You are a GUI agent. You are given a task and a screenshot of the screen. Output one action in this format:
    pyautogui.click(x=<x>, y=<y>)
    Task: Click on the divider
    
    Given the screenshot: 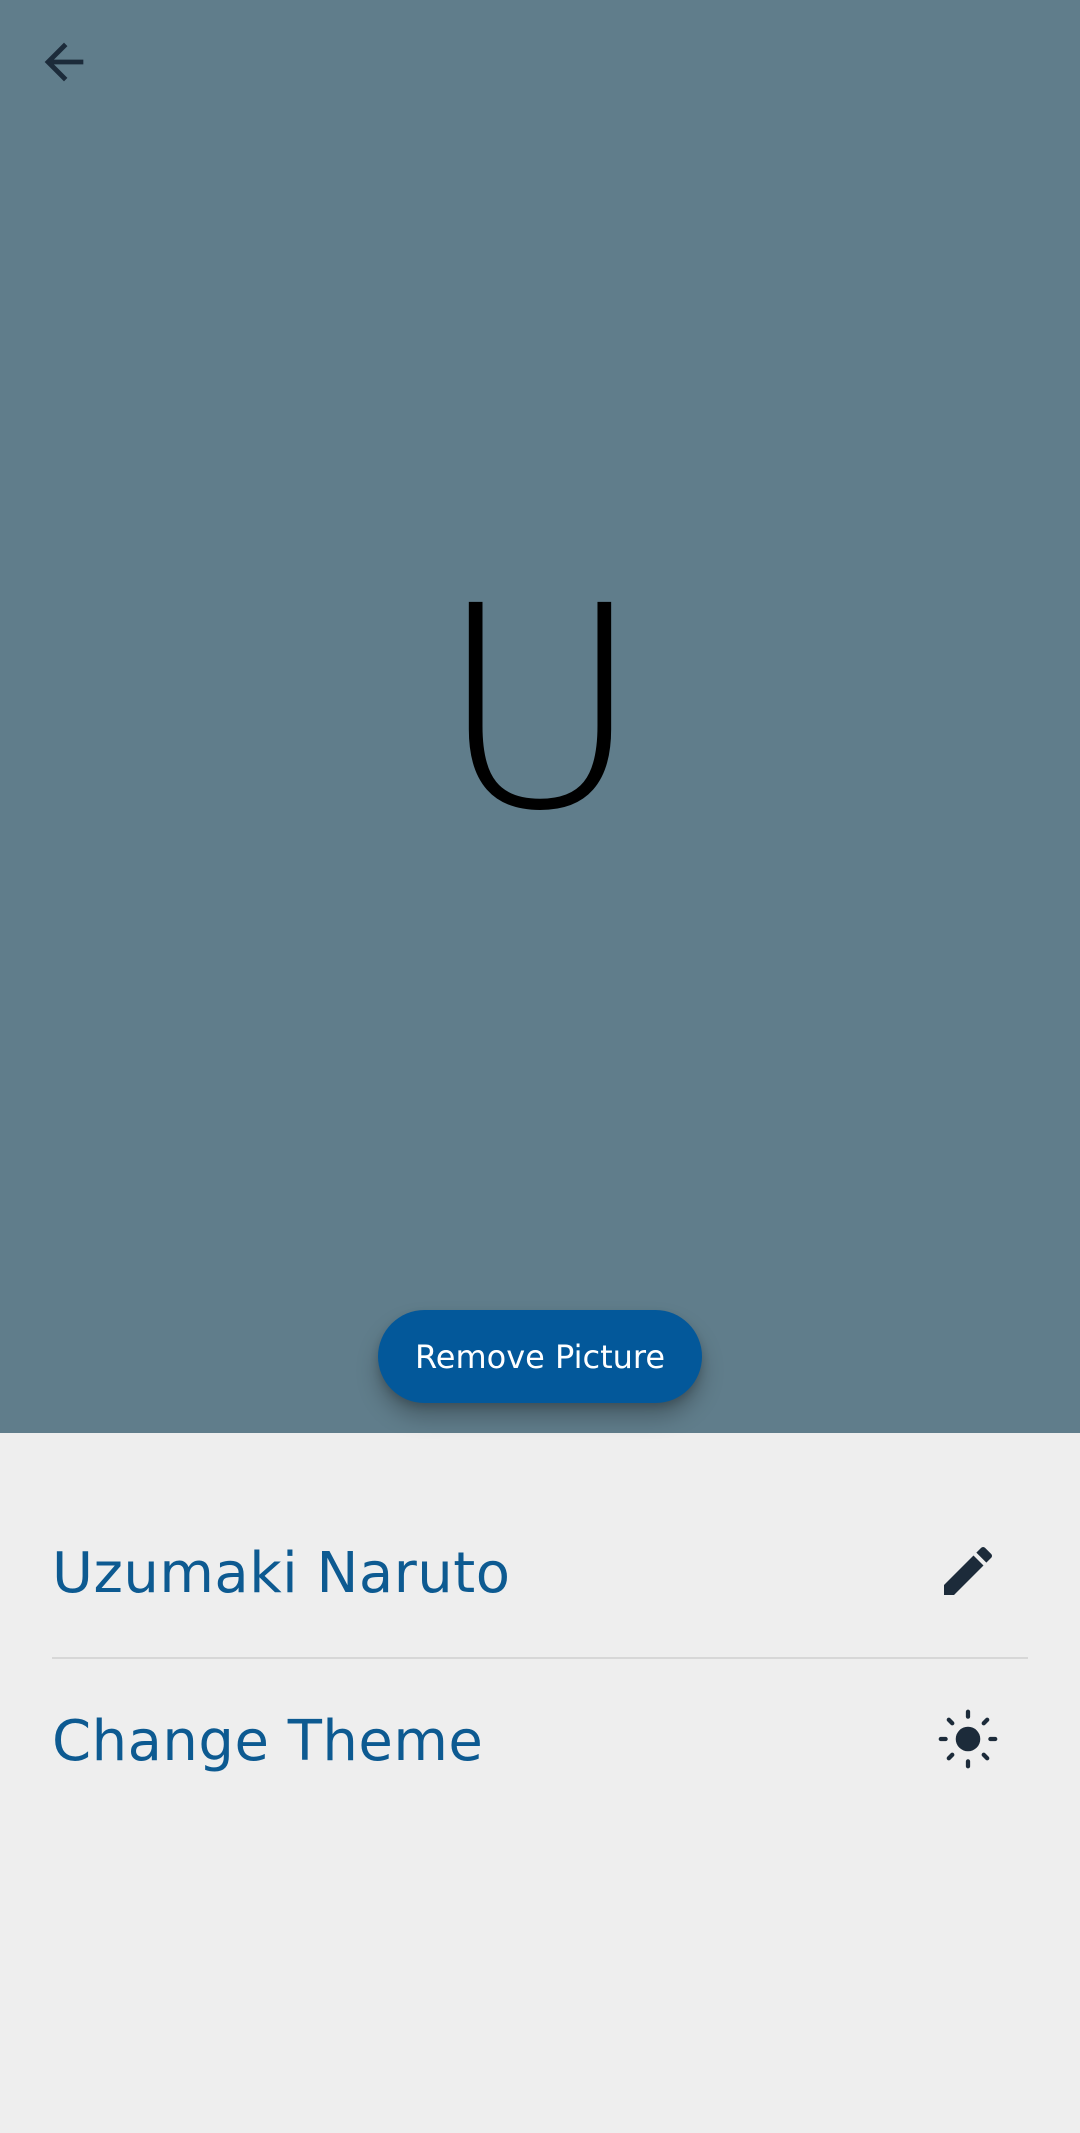 What is the action you would take?
    pyautogui.click(x=540, y=1658)
    